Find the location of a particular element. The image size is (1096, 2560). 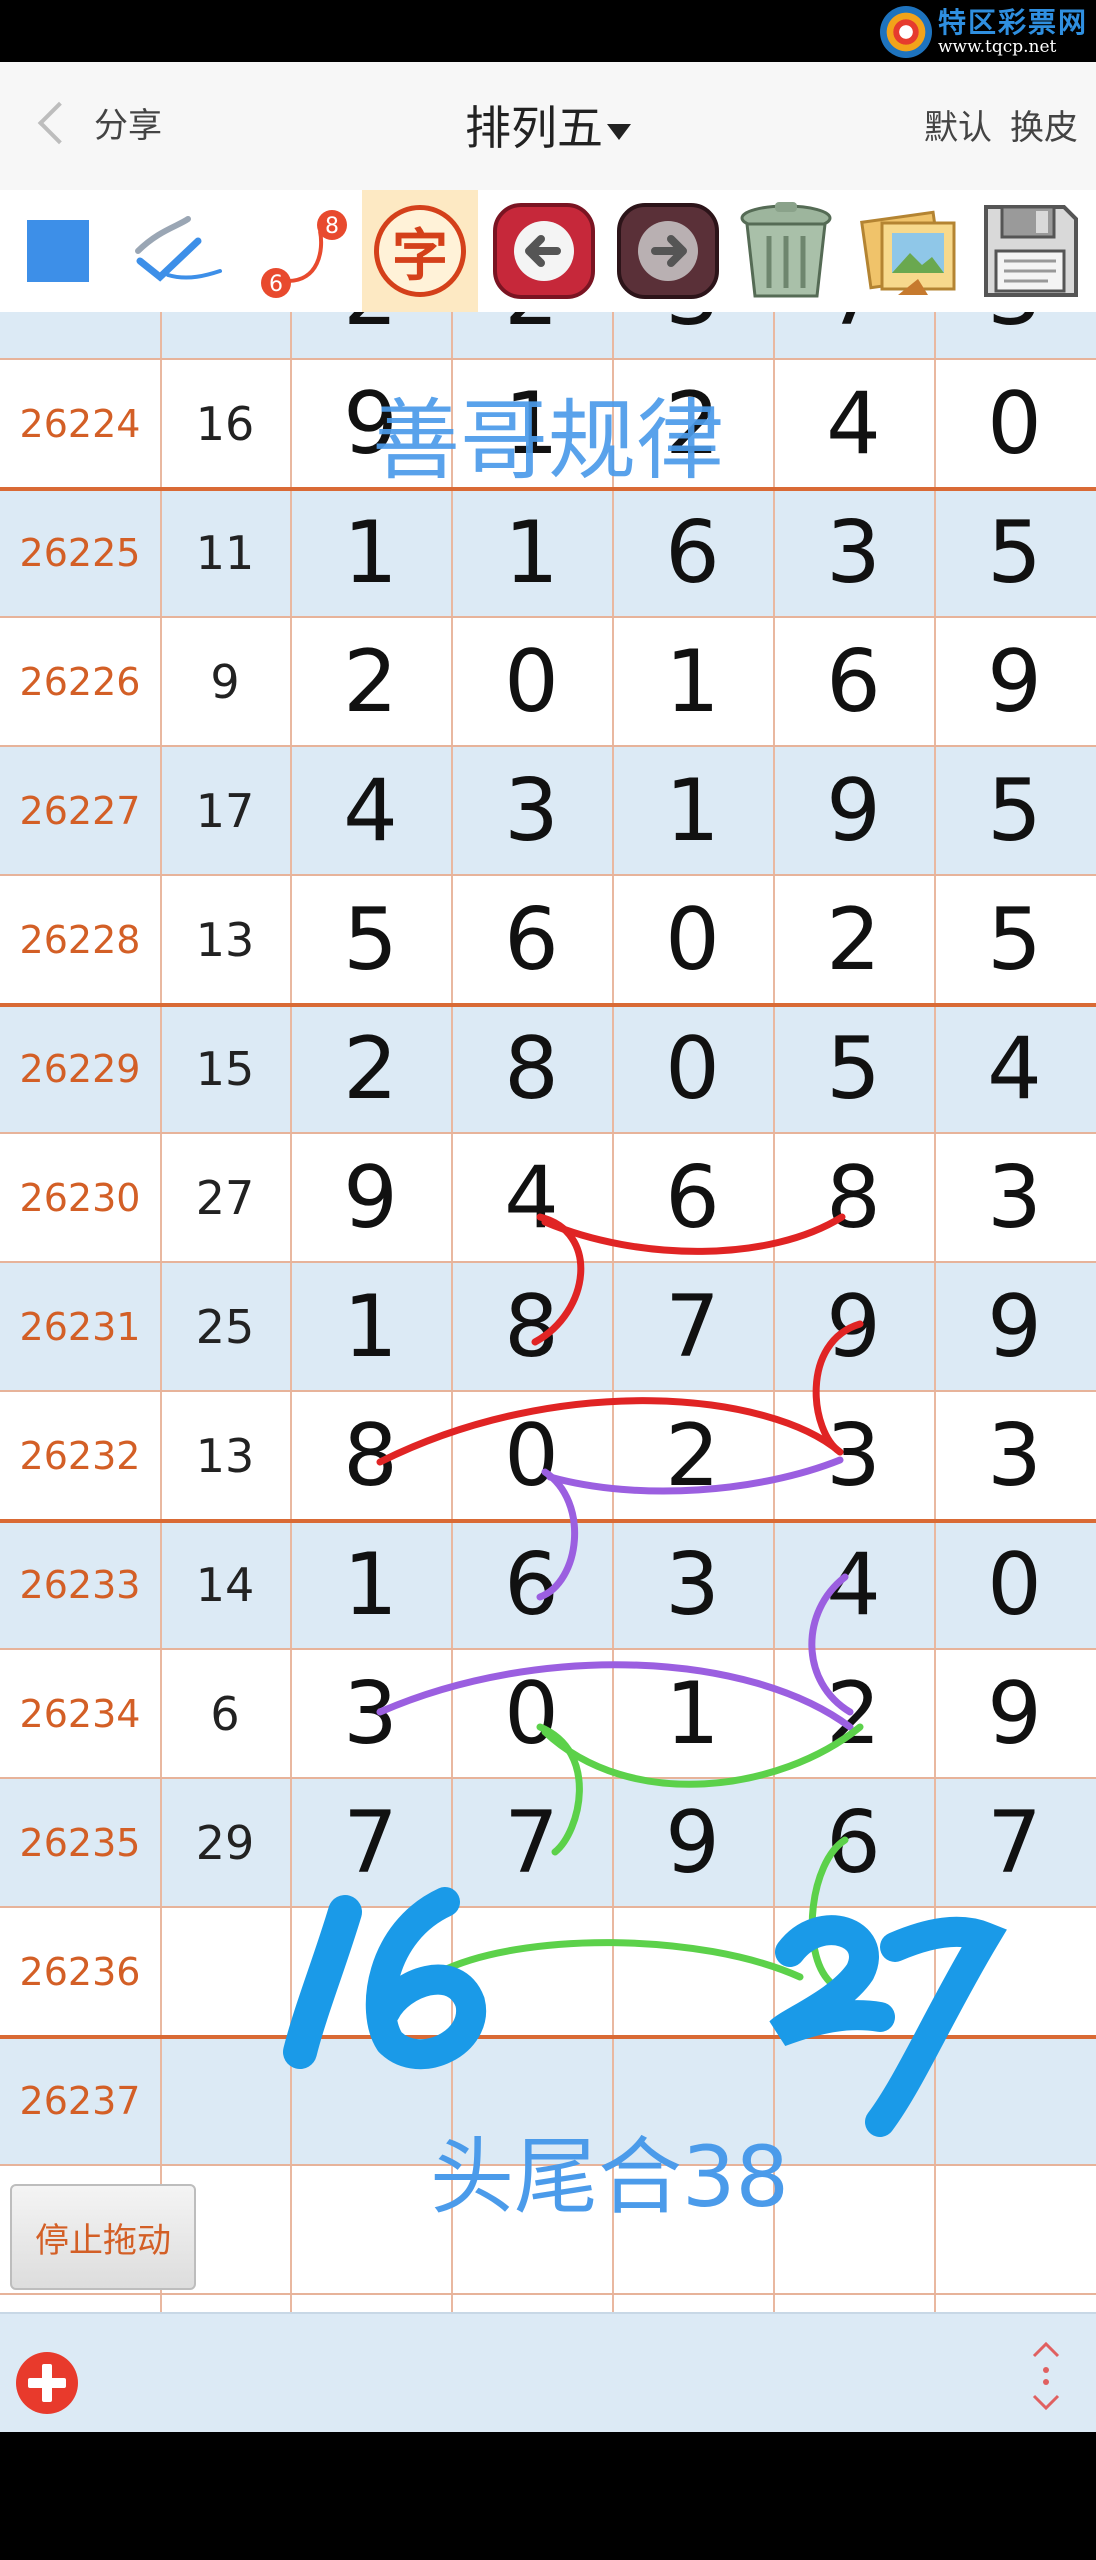

resize-arrows-icon is located at coordinates (1046, 2376).